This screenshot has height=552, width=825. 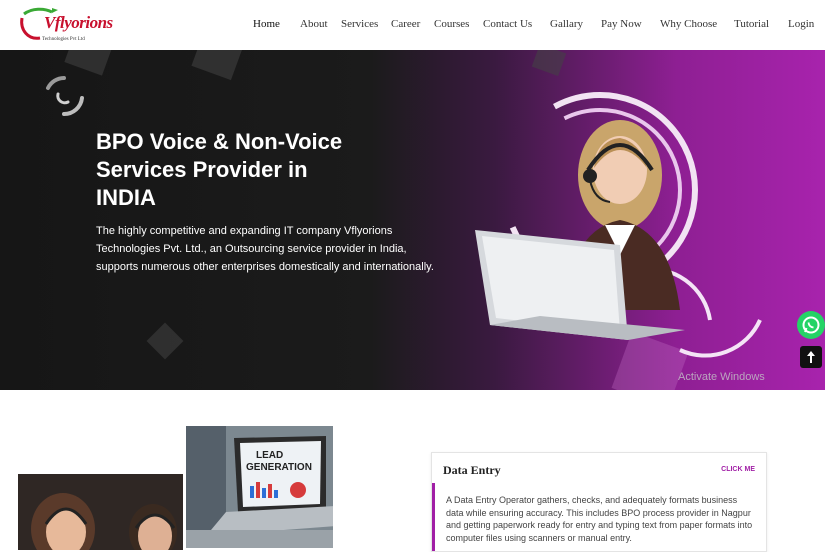 What do you see at coordinates (126, 197) in the screenshot?
I see `hero-title-line: INDIA` at bounding box center [126, 197].